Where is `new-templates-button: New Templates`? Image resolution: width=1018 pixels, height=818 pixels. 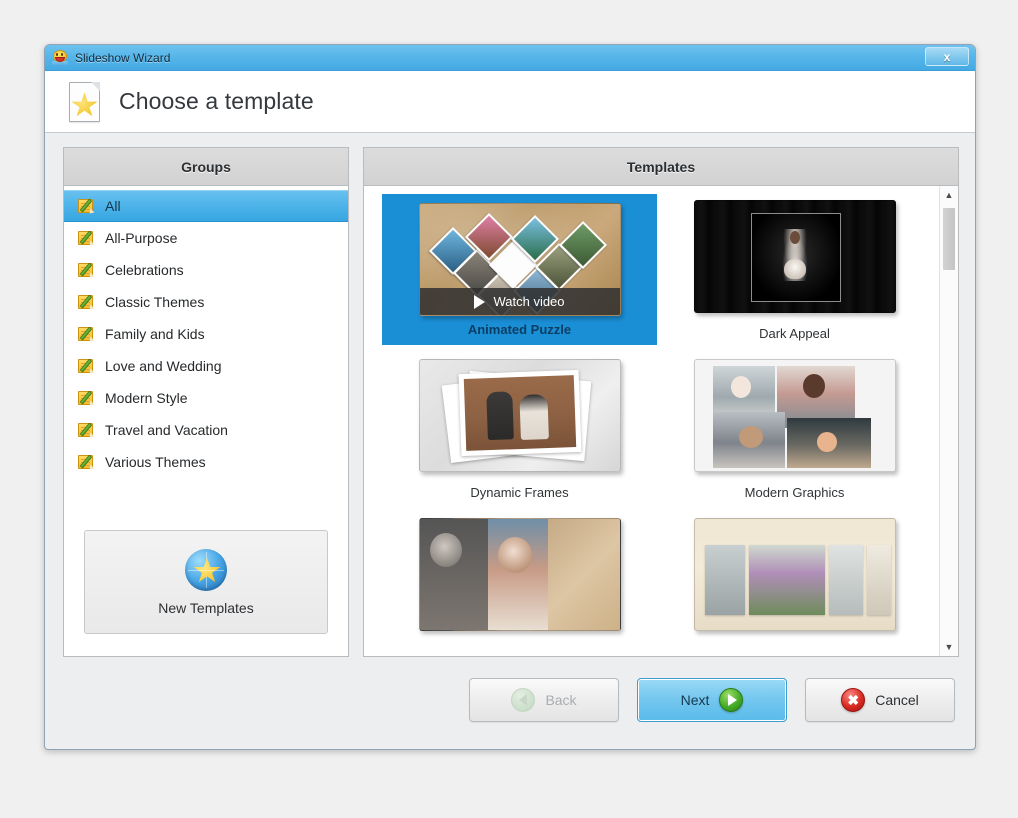 new-templates-button: New Templates is located at coordinates (206, 582).